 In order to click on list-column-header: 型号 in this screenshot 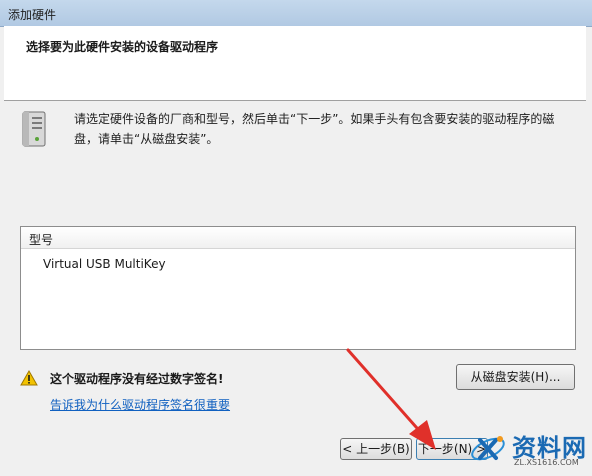, I will do `click(298, 238)`.